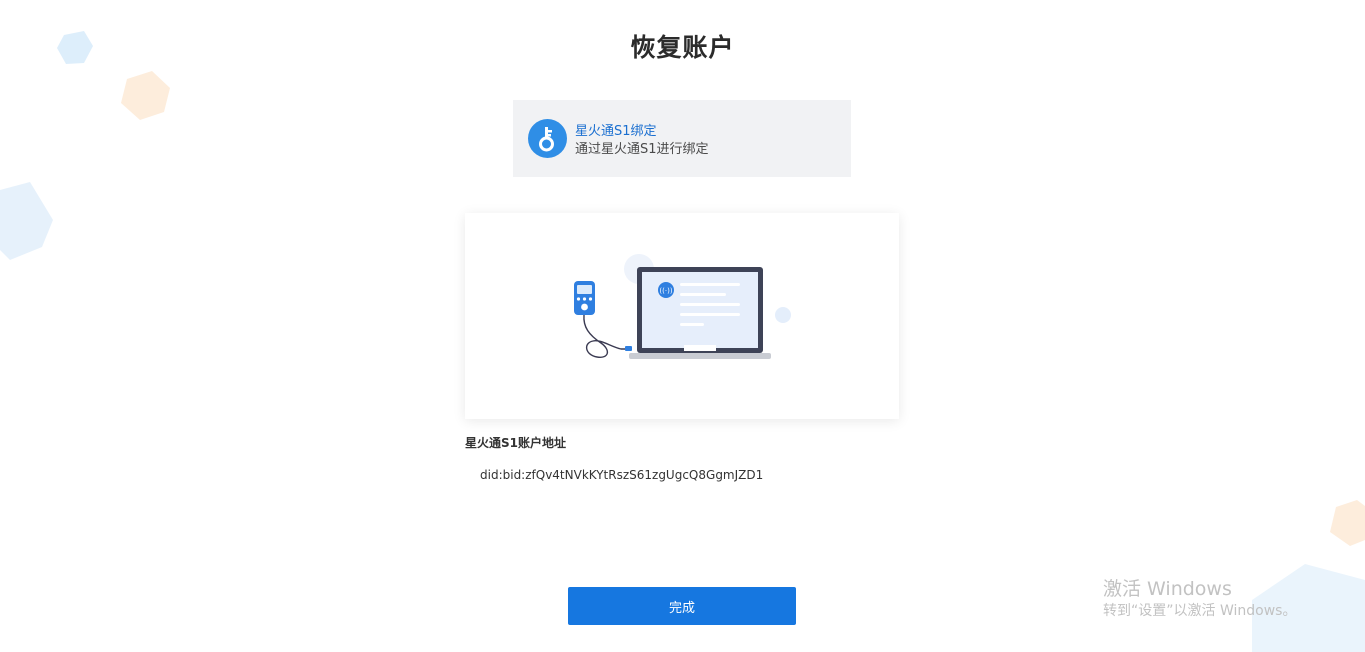 This screenshot has height=652, width=1365. What do you see at coordinates (145, 95) in the screenshot?
I see `decor-hexagon-orange` at bounding box center [145, 95].